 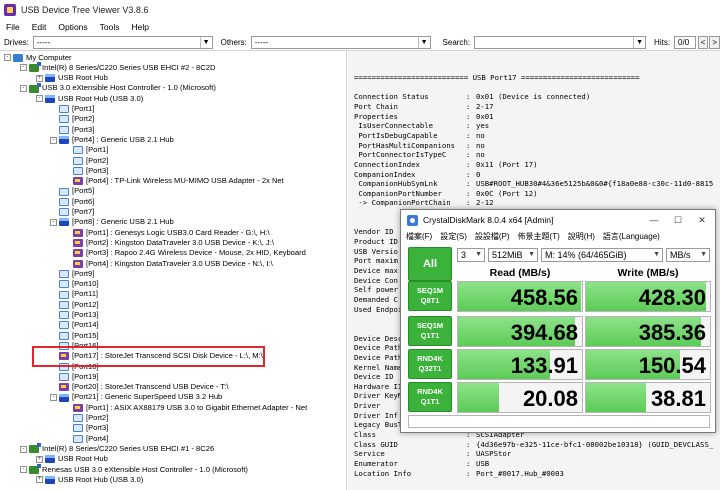 What do you see at coordinates (39, 27) in the screenshot?
I see `menu-edit: Edit` at bounding box center [39, 27].